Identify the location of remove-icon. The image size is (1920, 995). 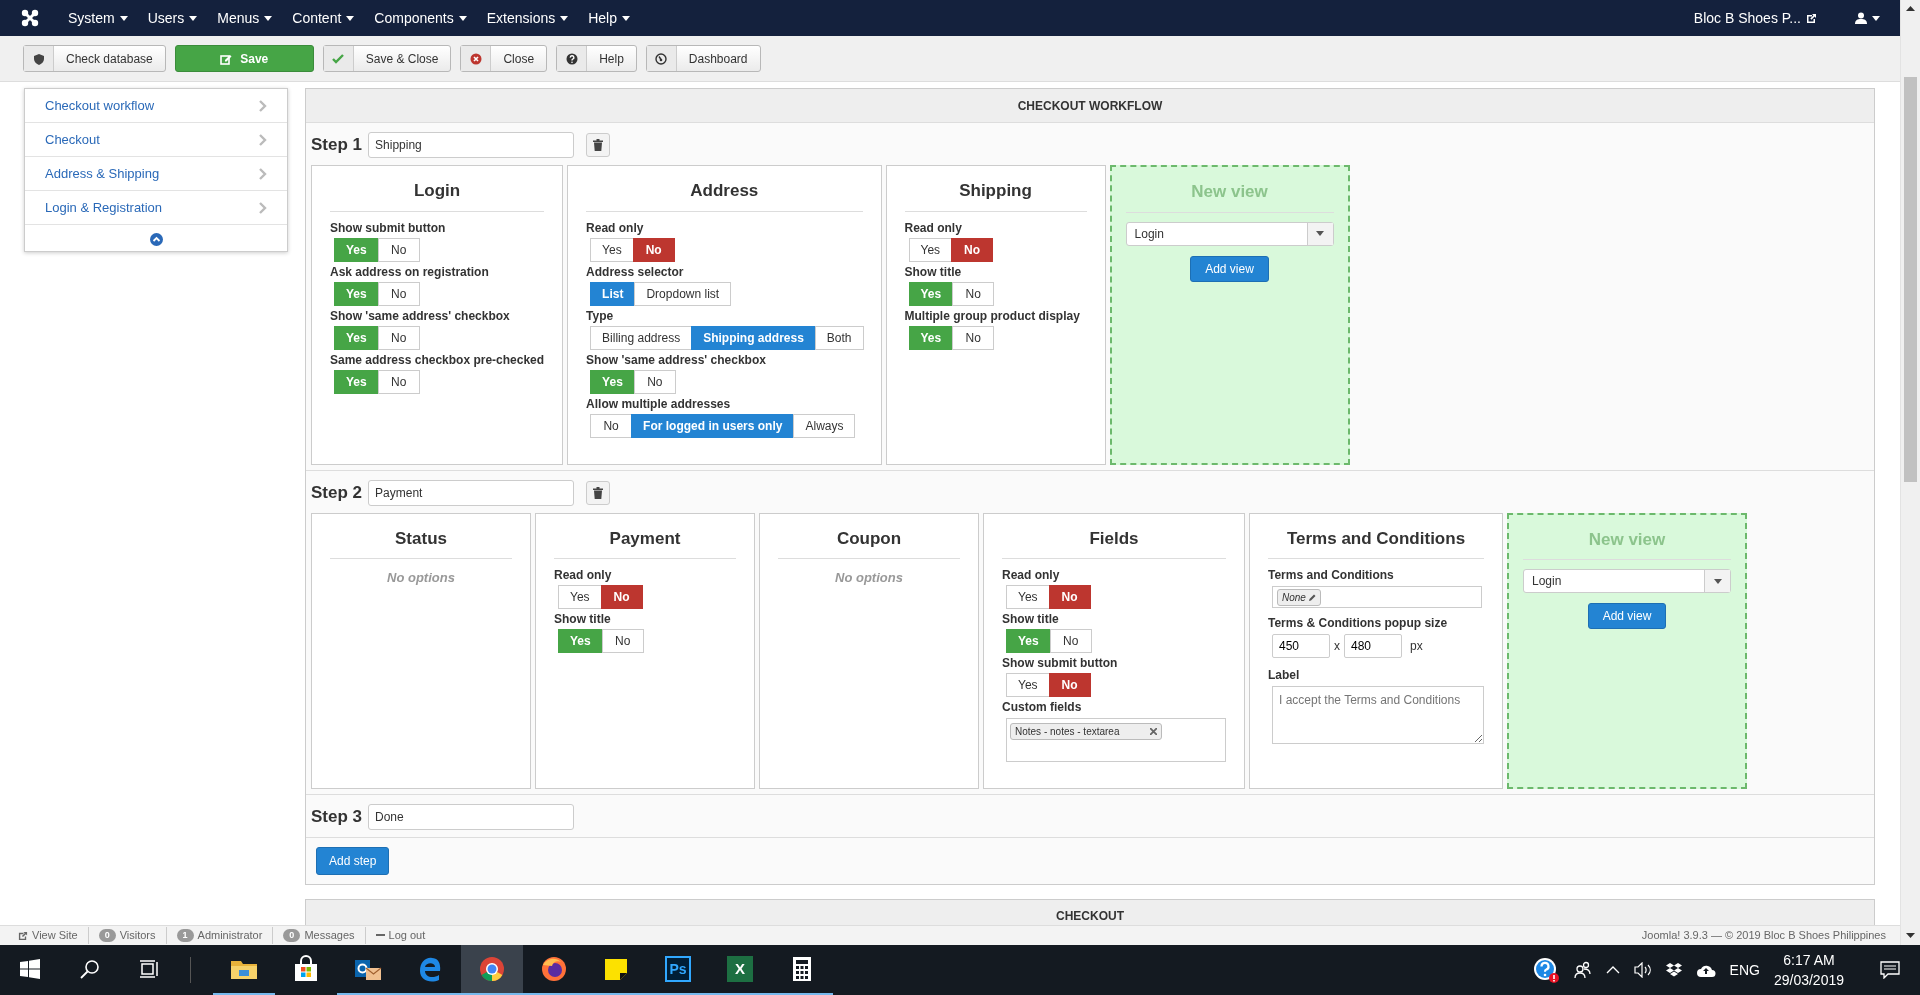
(1153, 731).